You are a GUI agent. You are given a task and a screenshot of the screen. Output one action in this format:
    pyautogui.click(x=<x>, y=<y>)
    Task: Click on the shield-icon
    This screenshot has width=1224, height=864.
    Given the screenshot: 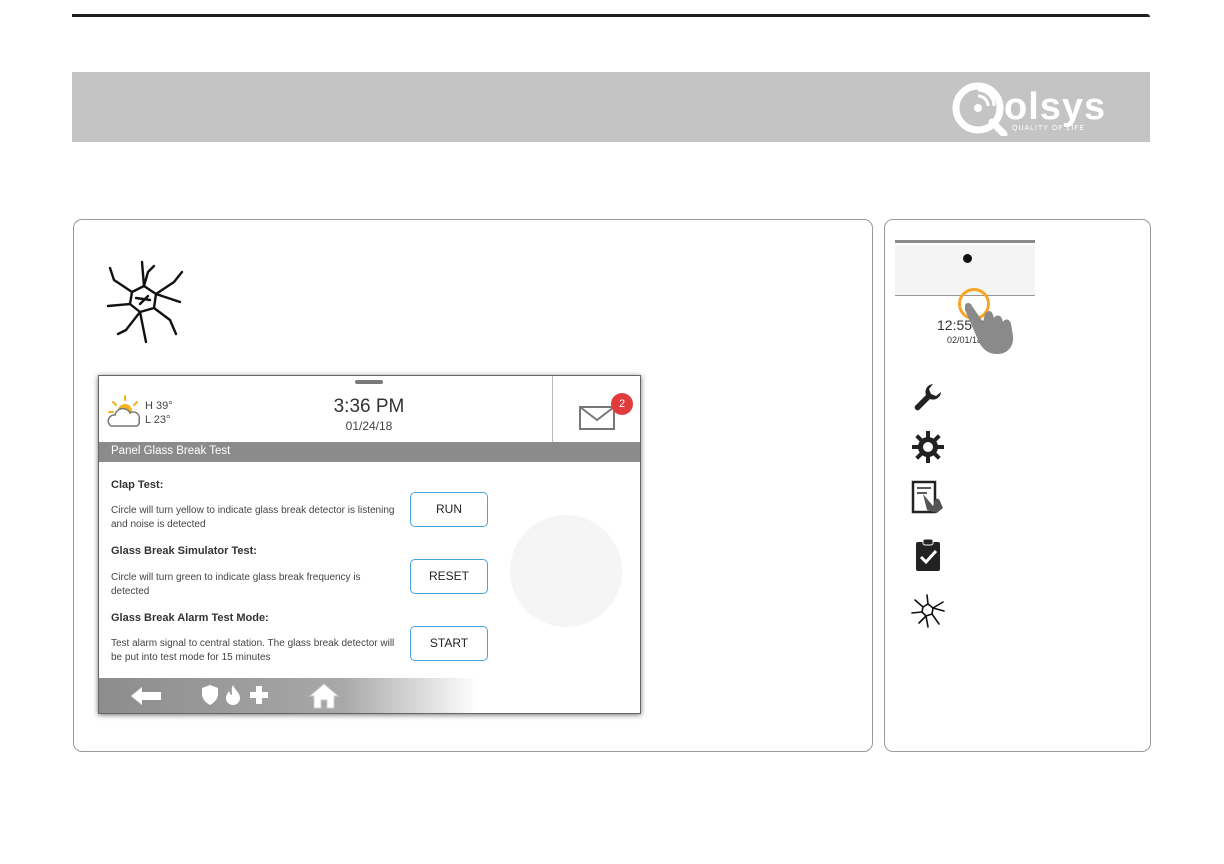 What is the action you would take?
    pyautogui.click(x=210, y=695)
    